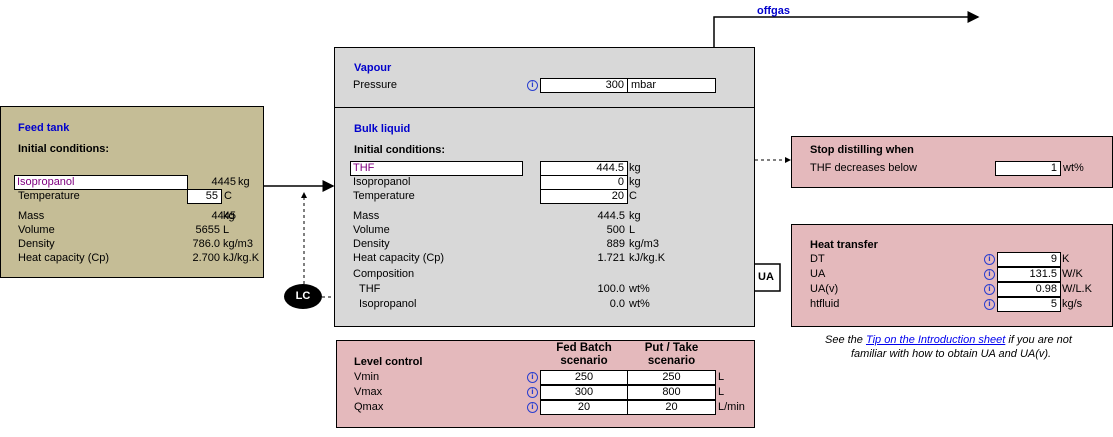 This screenshot has height=437, width=1113. What do you see at coordinates (584, 348) in the screenshot?
I see `fed-batch-header-line1: Fed Batch` at bounding box center [584, 348].